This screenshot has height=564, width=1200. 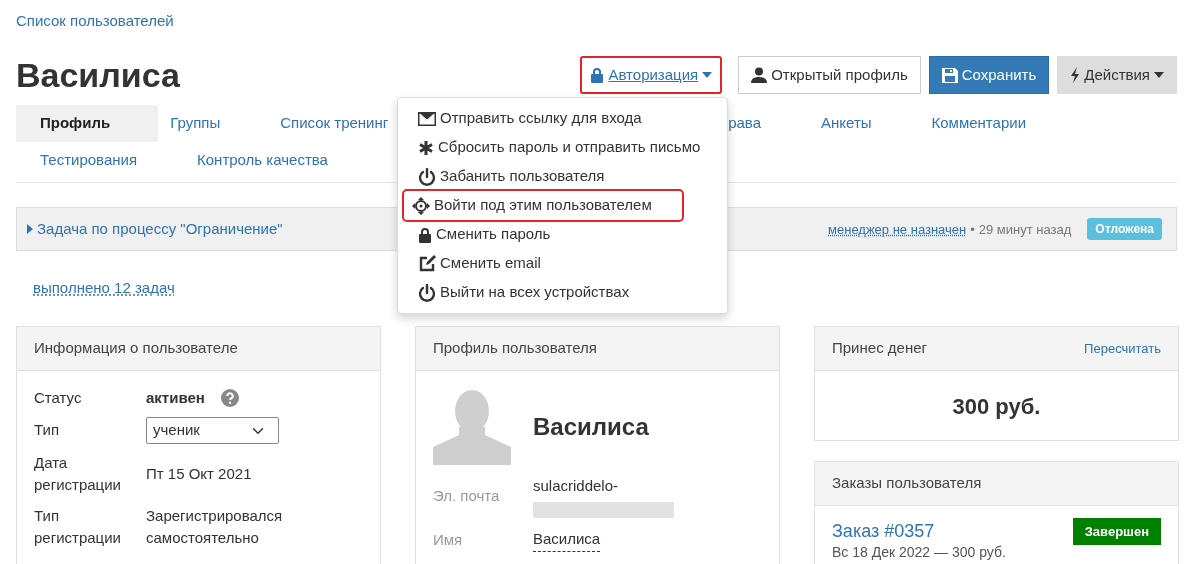 What do you see at coordinates (1122, 348) in the screenshot?
I see `recalculate-link: Пересчитать` at bounding box center [1122, 348].